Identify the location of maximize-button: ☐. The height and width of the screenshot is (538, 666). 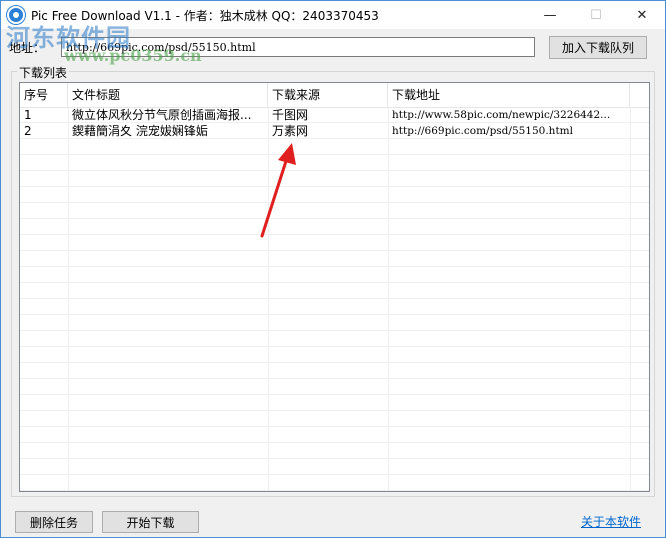
(596, 15).